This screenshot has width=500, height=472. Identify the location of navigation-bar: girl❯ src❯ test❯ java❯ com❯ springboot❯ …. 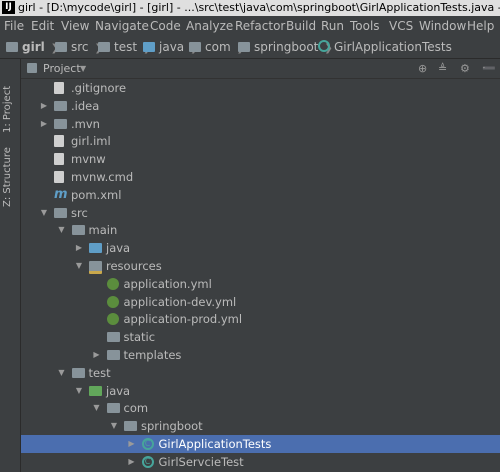
(250, 47).